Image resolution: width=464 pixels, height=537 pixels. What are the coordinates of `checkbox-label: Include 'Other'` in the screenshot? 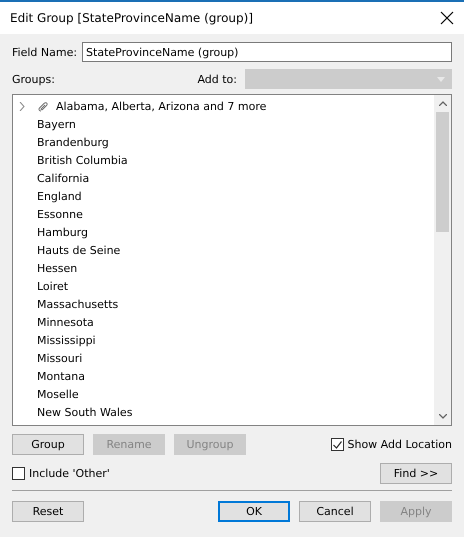 It's located at (69, 473).